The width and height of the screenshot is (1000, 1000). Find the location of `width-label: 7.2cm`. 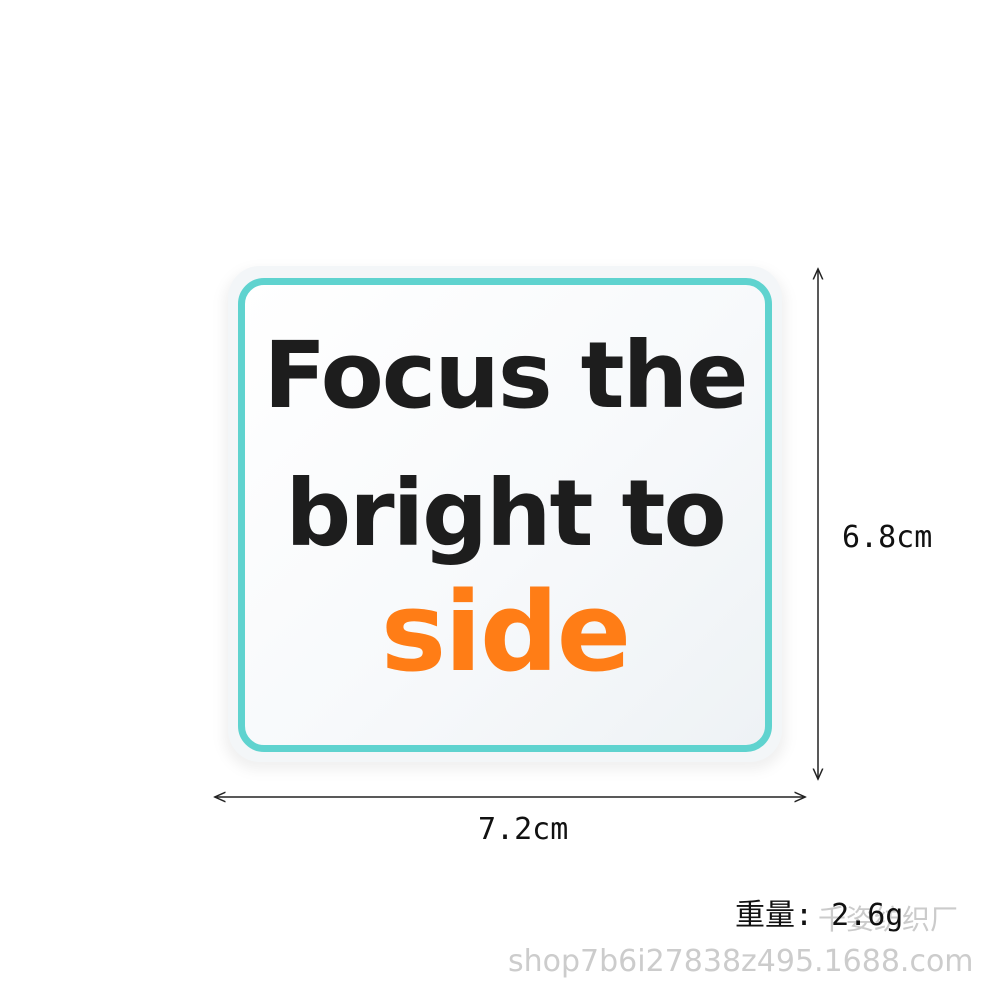

width-label: 7.2cm is located at coordinates (523, 829).